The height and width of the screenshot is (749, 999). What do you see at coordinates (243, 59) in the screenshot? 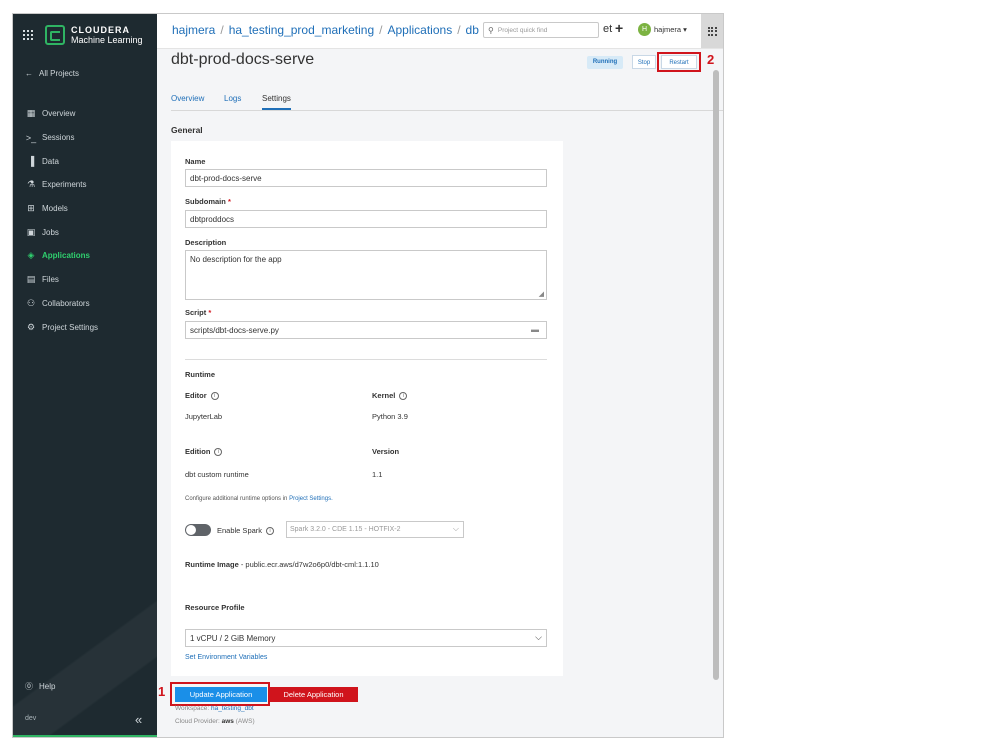
I see `page-title: dbt-prod-docs-serve` at bounding box center [243, 59].